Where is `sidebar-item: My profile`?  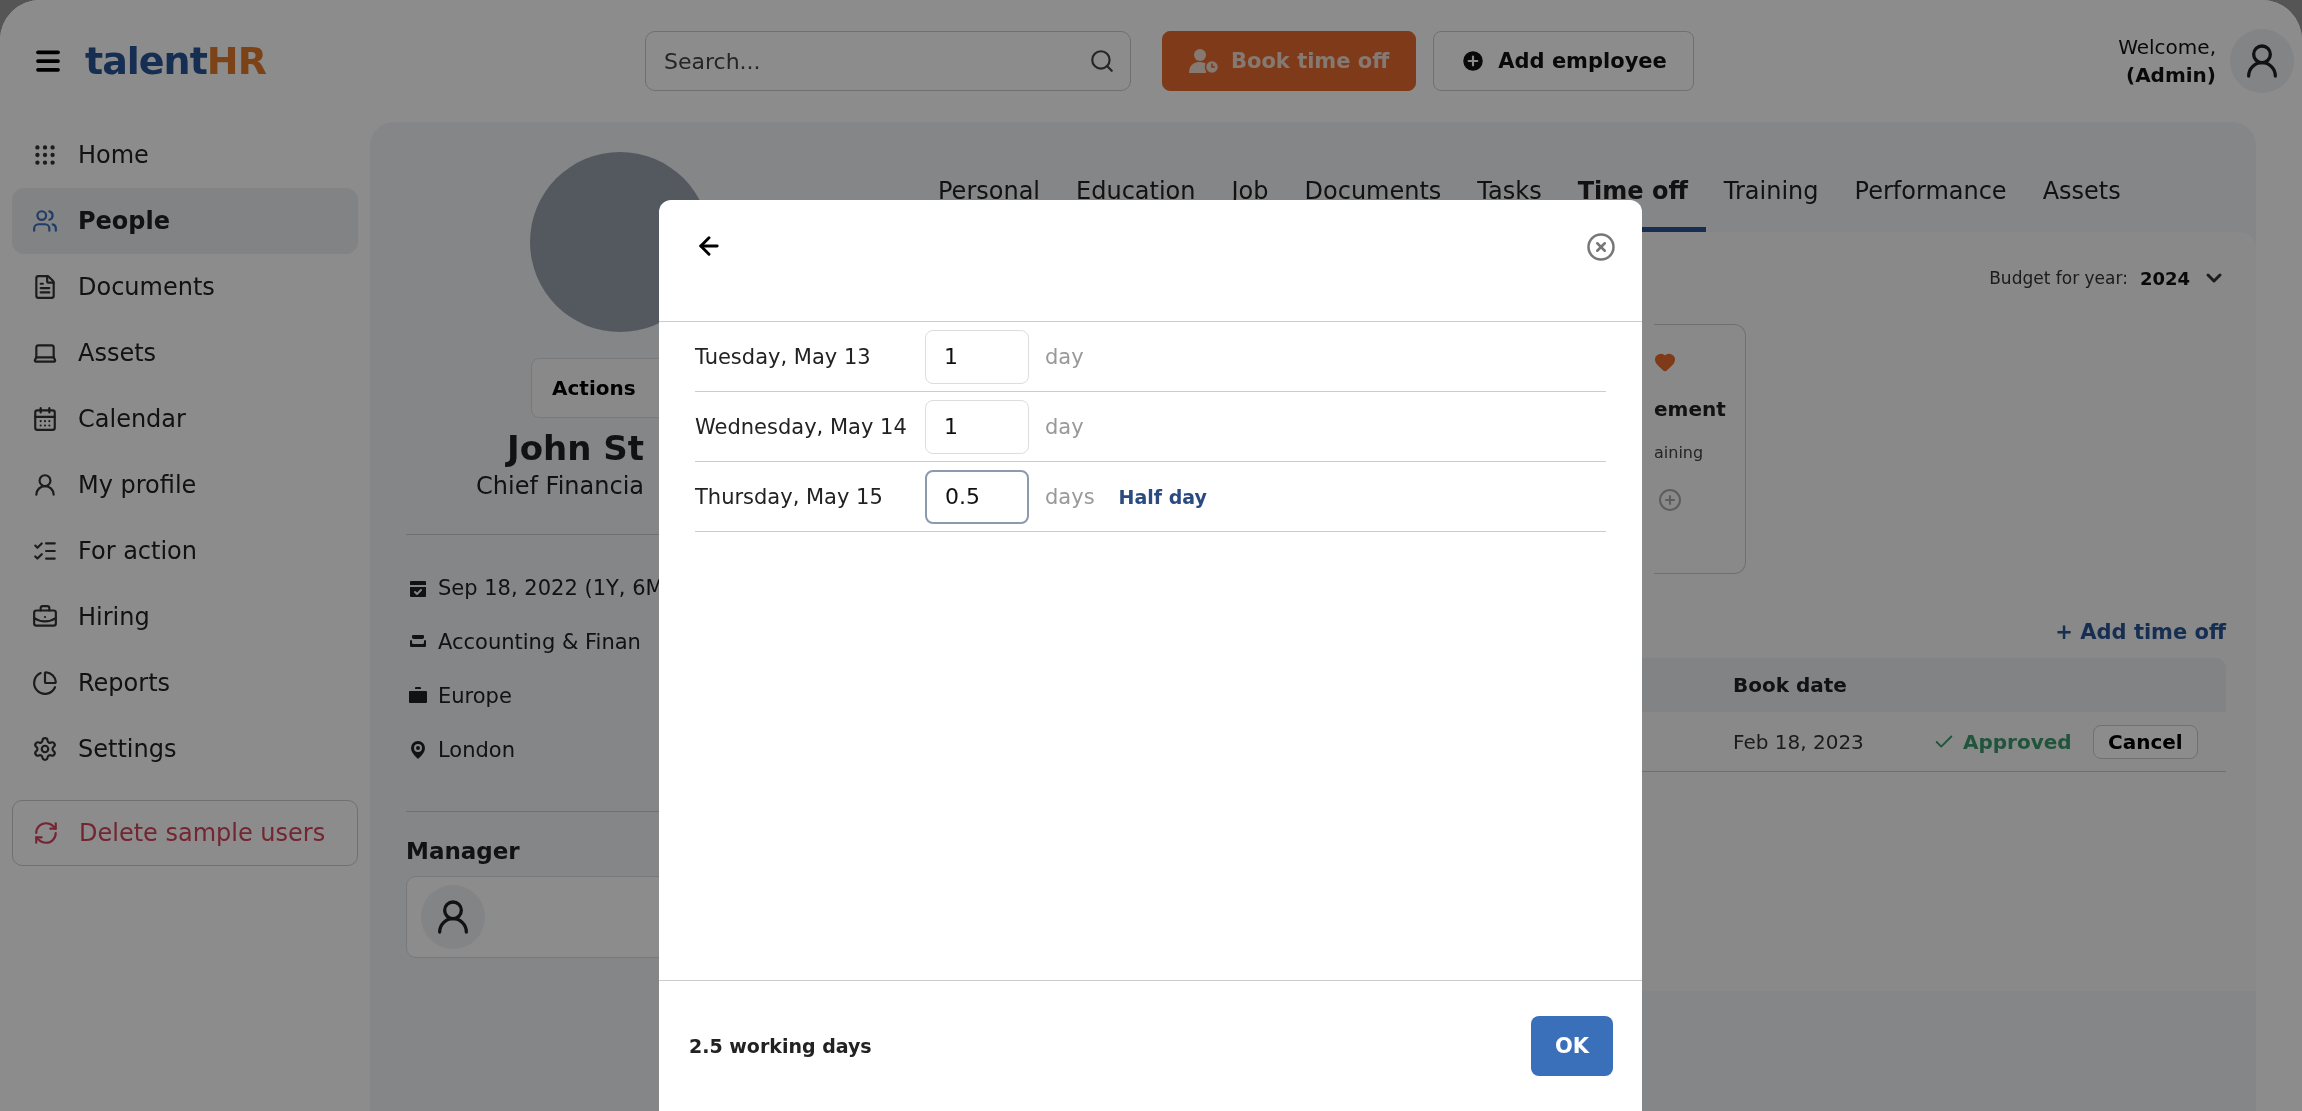 sidebar-item: My profile is located at coordinates (185, 485).